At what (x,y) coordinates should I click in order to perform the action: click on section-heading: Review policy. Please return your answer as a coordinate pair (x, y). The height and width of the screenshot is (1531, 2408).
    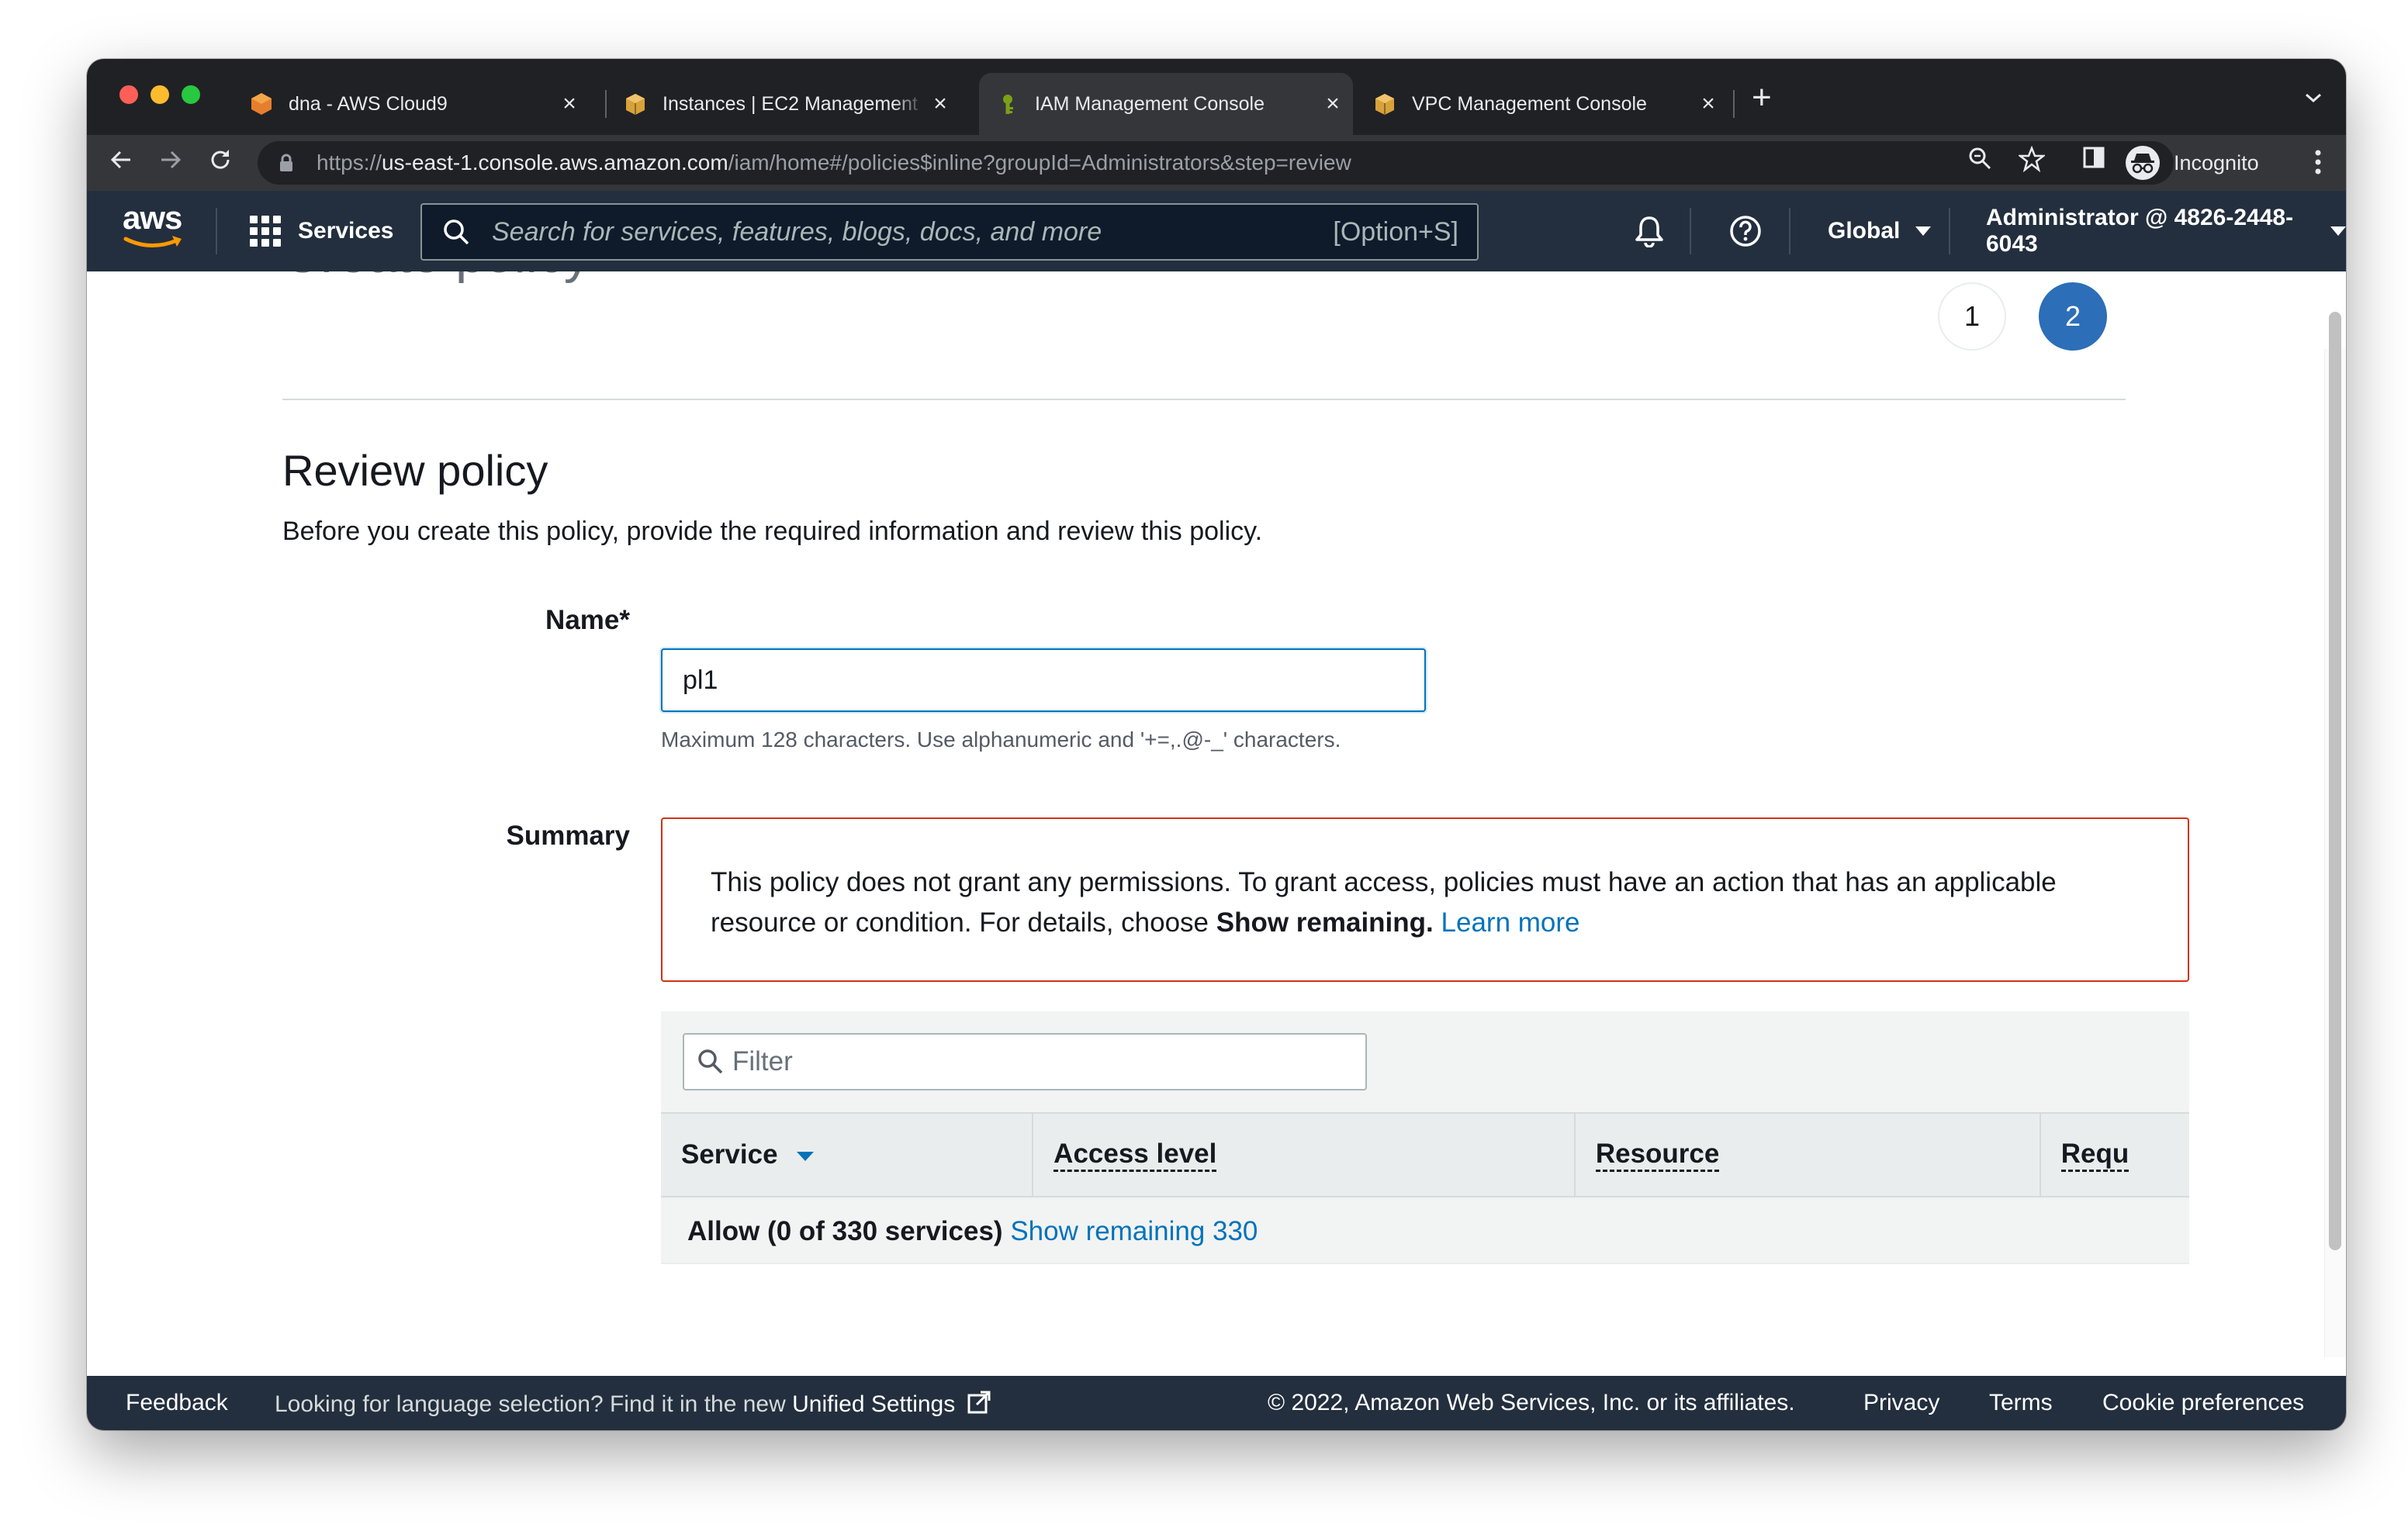
    Looking at the image, I should click on (415, 470).